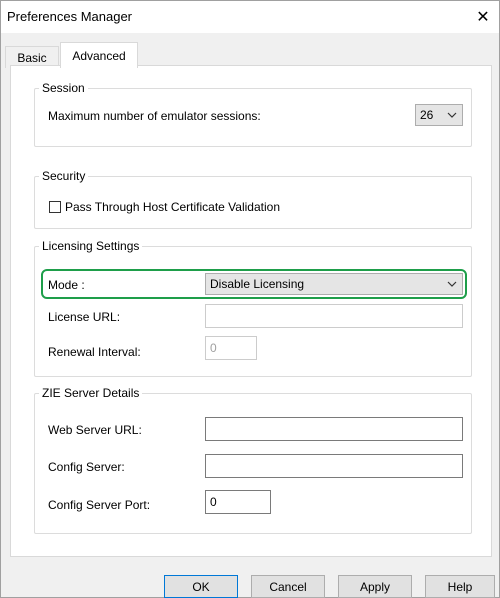 The height and width of the screenshot is (598, 500). I want to click on mode-value: Disable Licensing, so click(257, 284).